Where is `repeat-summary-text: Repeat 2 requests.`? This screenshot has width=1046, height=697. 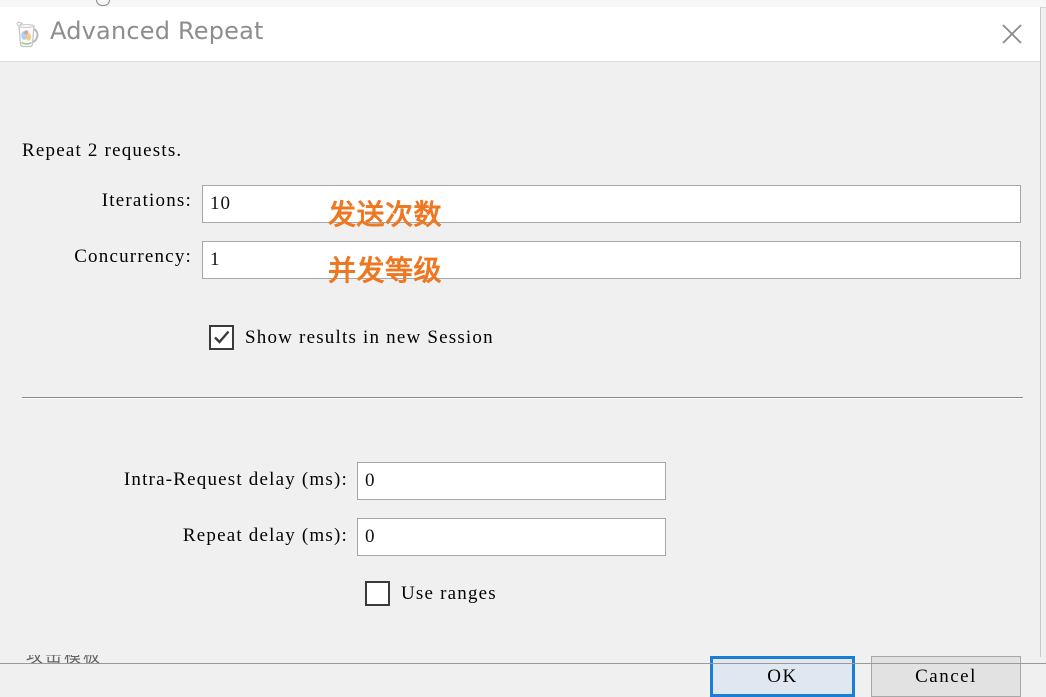 repeat-summary-text: Repeat 2 requests. is located at coordinates (102, 150).